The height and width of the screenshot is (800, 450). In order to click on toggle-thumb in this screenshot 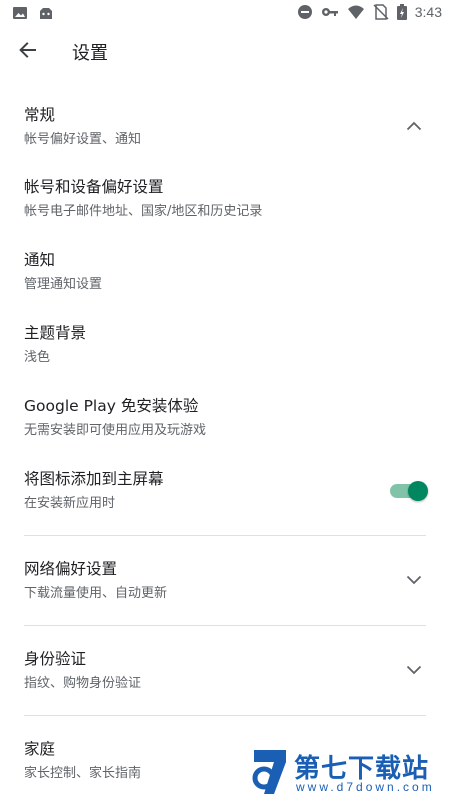, I will do `click(418, 491)`.